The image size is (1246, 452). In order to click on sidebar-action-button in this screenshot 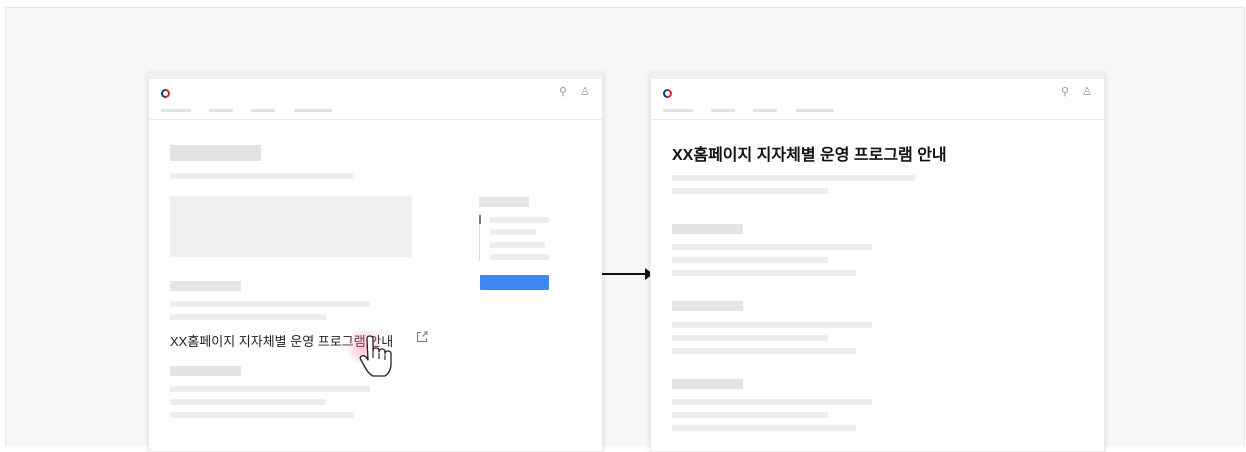, I will do `click(514, 282)`.